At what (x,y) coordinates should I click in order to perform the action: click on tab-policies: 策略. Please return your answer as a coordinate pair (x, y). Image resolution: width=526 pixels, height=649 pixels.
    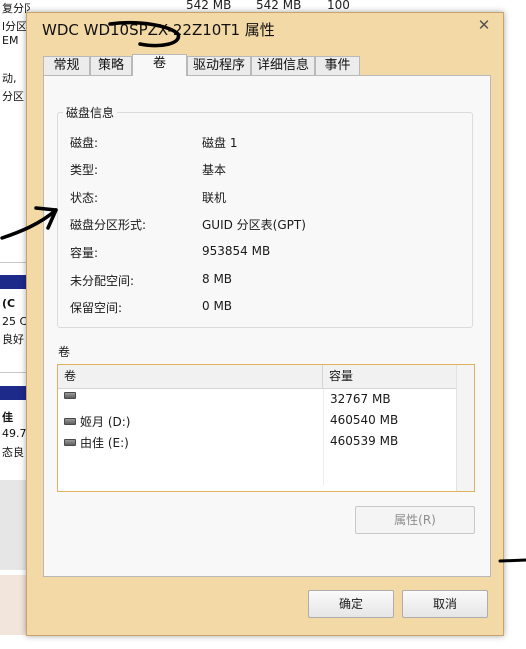
    Looking at the image, I should click on (111, 65).